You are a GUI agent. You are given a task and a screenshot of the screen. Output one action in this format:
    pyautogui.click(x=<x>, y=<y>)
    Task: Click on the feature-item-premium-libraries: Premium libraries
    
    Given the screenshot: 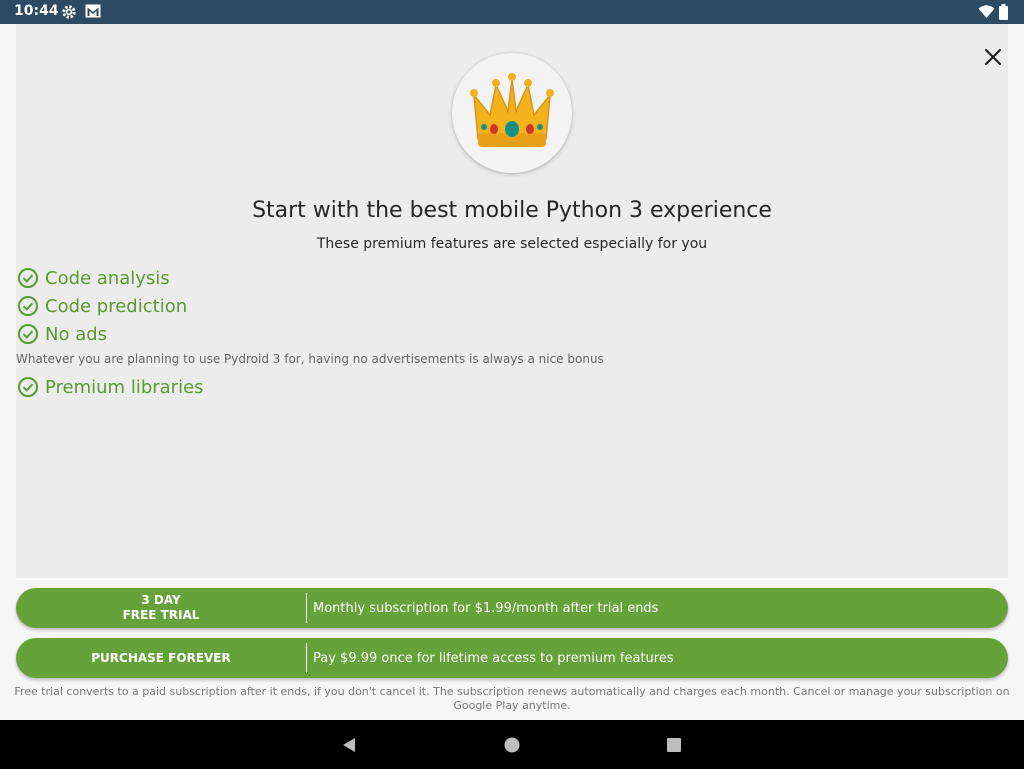 What is the action you would take?
    pyautogui.click(x=467, y=387)
    